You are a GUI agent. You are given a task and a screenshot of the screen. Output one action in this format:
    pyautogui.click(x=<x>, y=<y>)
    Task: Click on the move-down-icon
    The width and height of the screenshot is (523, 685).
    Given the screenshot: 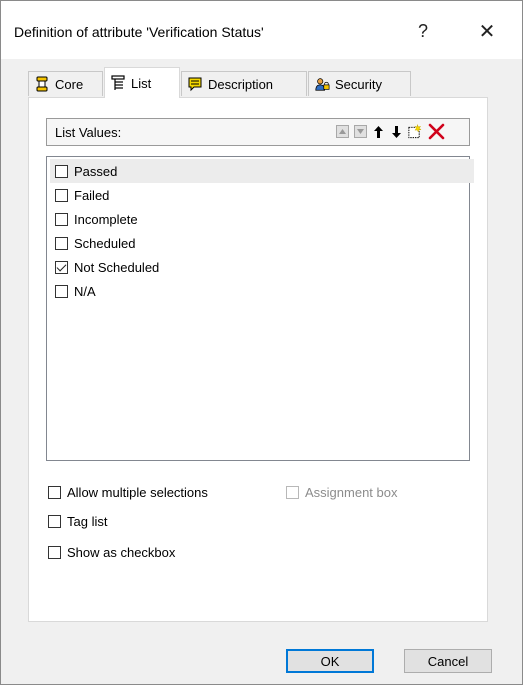 What is the action you would take?
    pyautogui.click(x=396, y=131)
    